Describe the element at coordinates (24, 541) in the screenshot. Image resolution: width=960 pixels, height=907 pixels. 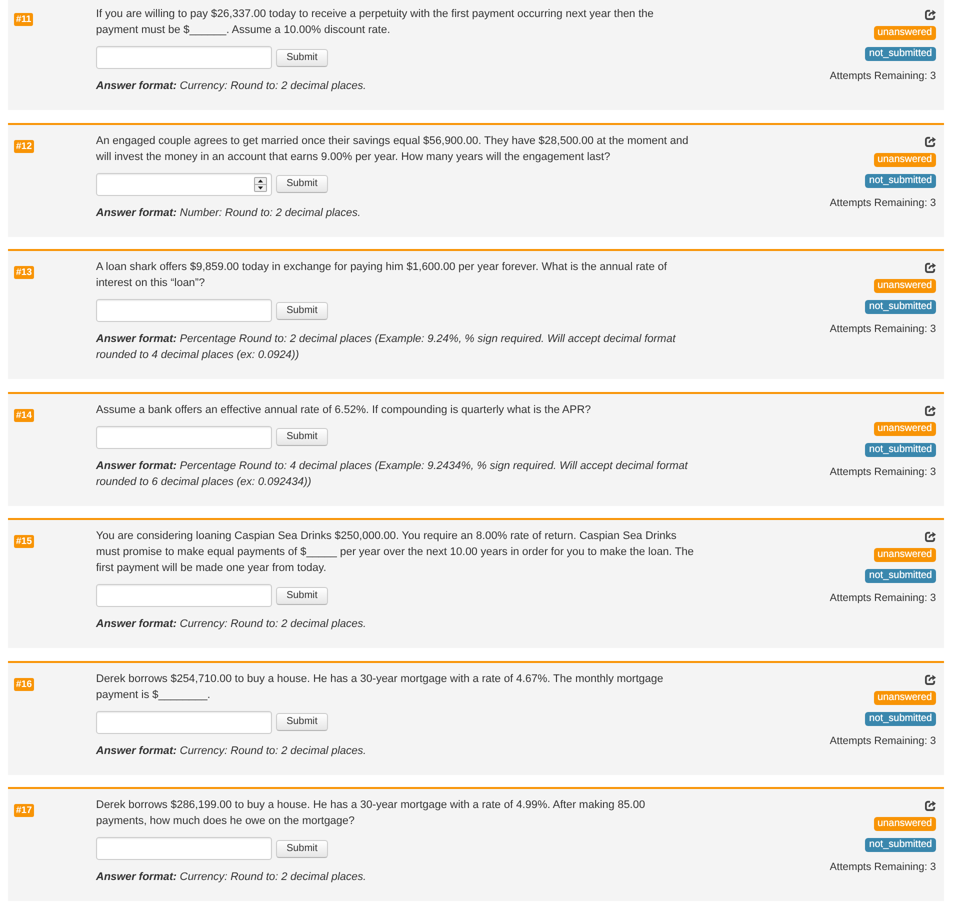
I see `question-number-badge: #15` at that location.